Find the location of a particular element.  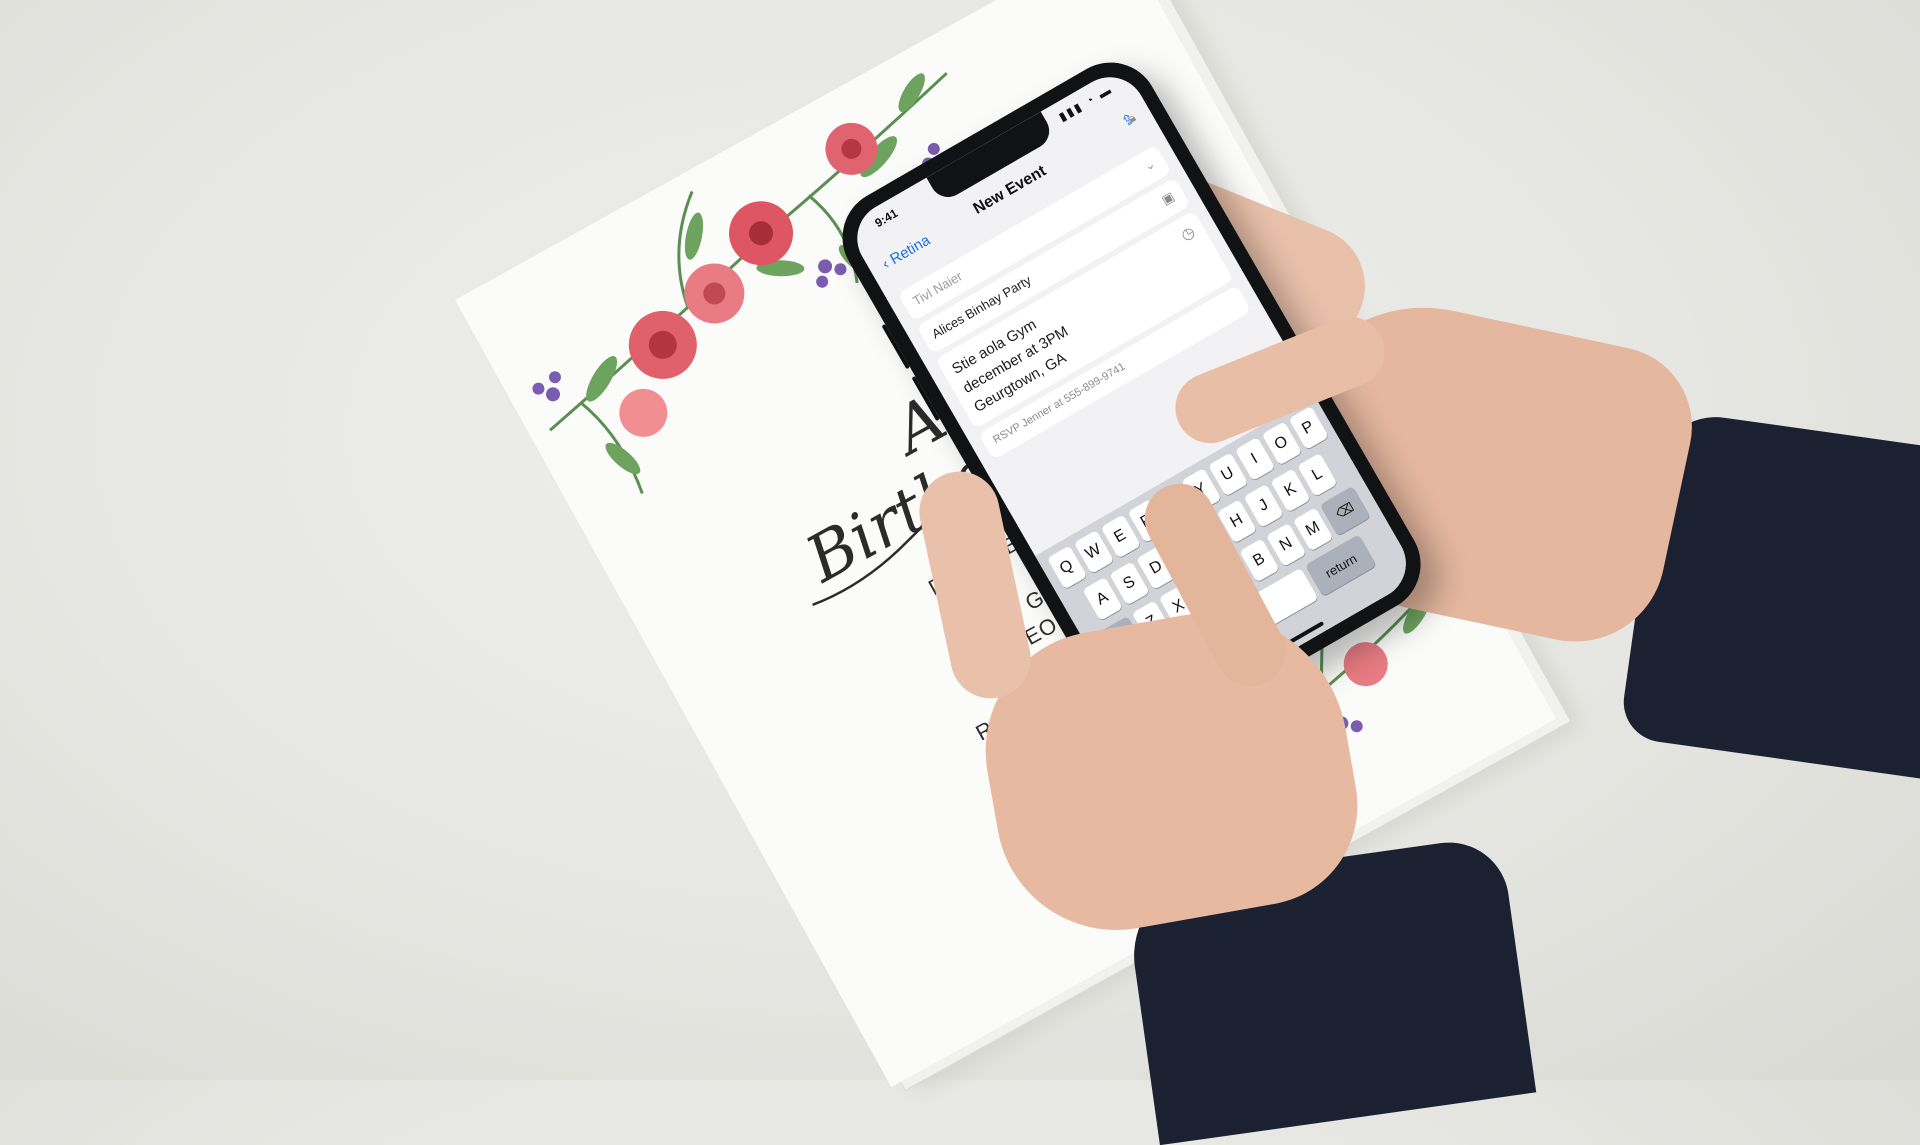

chevron-down-icon: ⌄ is located at coordinates (1149, 165).